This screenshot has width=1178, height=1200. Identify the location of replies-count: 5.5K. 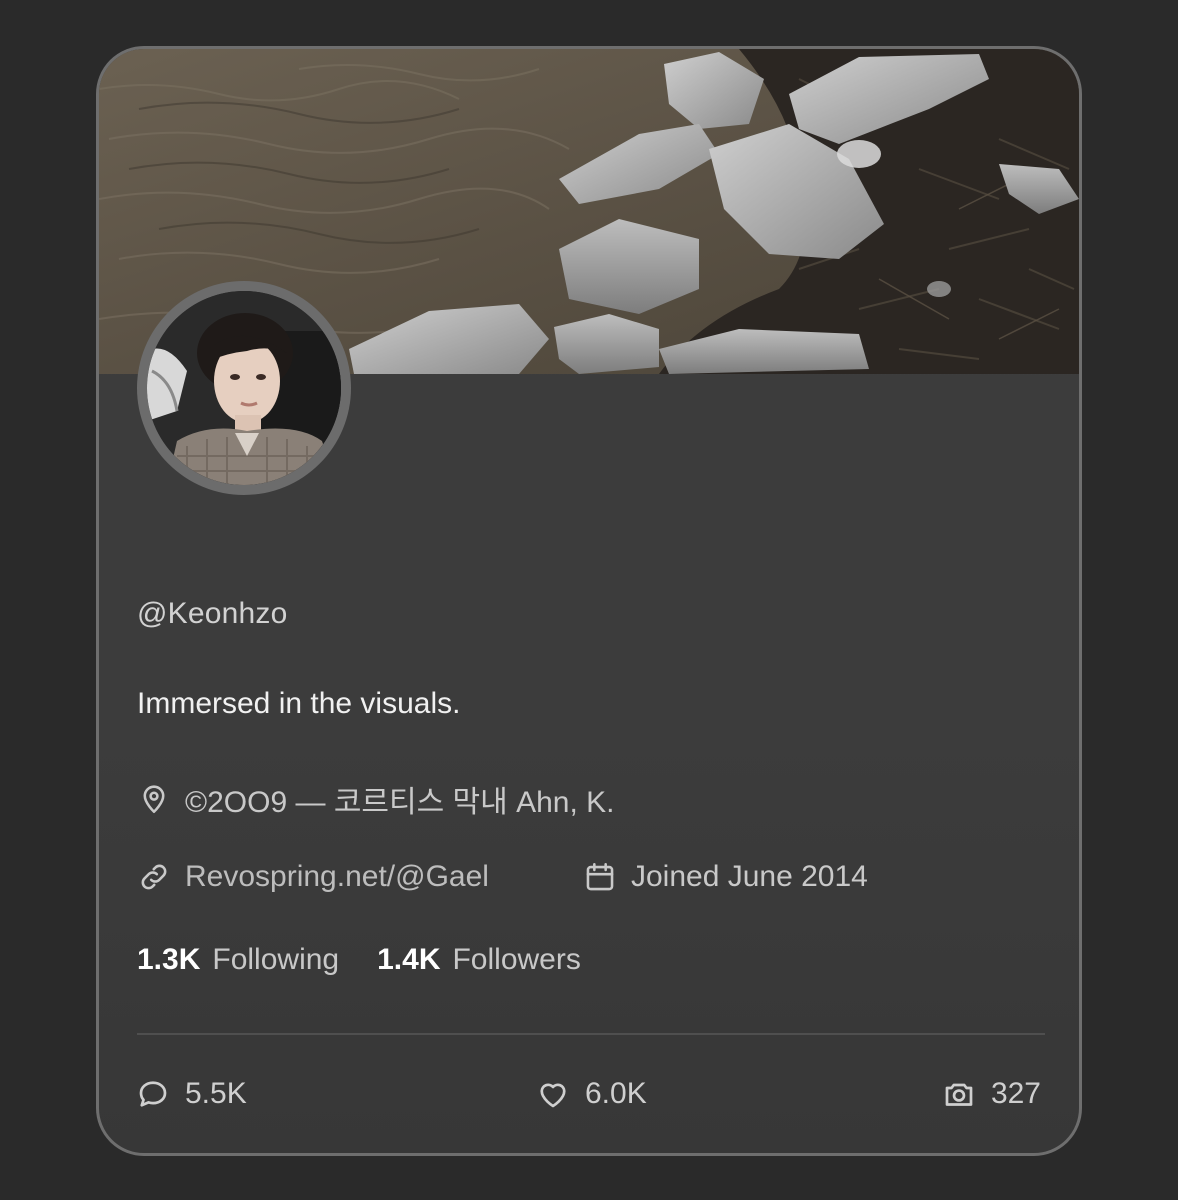
(216, 1093).